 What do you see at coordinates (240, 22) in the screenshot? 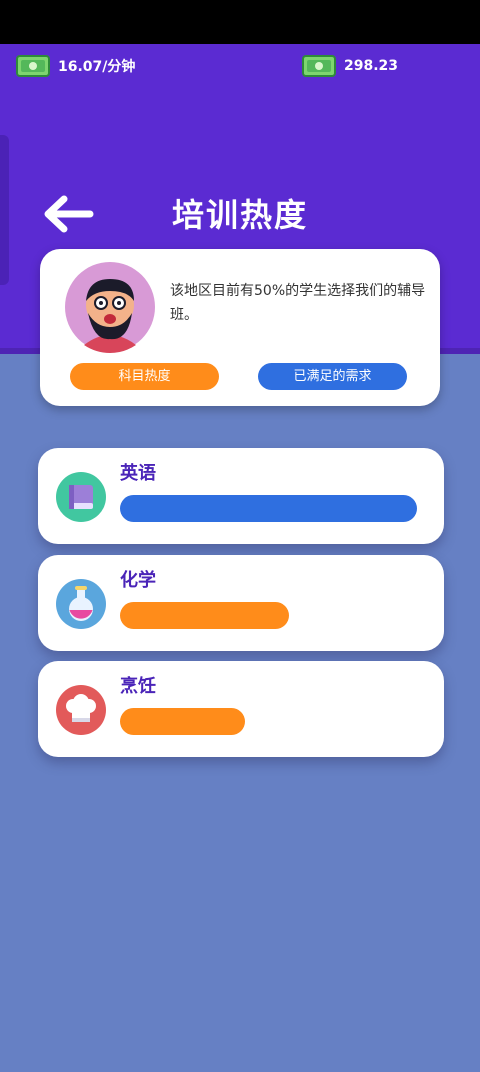
I see `system-status-bar` at bounding box center [240, 22].